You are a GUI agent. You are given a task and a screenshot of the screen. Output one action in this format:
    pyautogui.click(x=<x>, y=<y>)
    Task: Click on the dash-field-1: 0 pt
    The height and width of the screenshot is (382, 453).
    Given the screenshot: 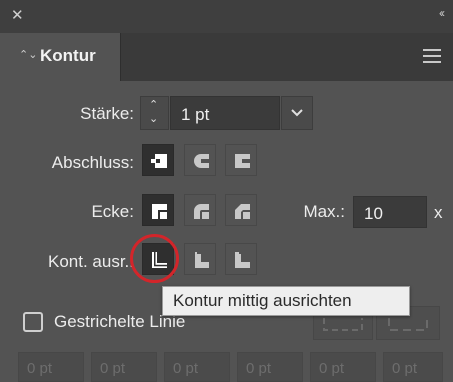 What is the action you would take?
    pyautogui.click(x=51, y=367)
    